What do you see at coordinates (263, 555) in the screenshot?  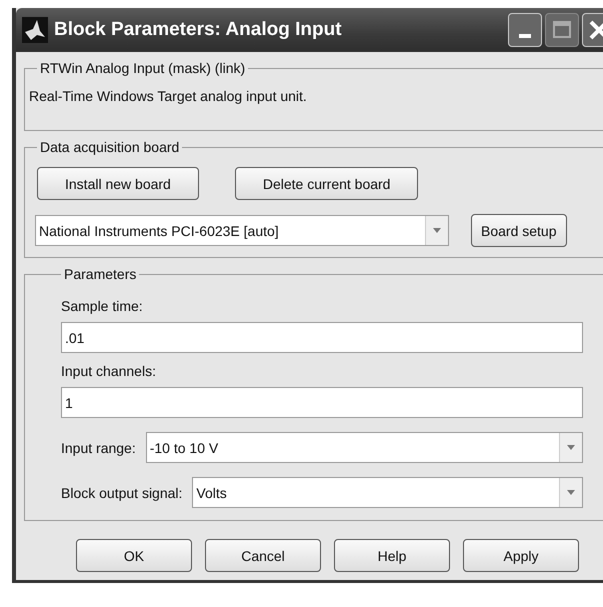 I see `dialog-button: Cancel` at bounding box center [263, 555].